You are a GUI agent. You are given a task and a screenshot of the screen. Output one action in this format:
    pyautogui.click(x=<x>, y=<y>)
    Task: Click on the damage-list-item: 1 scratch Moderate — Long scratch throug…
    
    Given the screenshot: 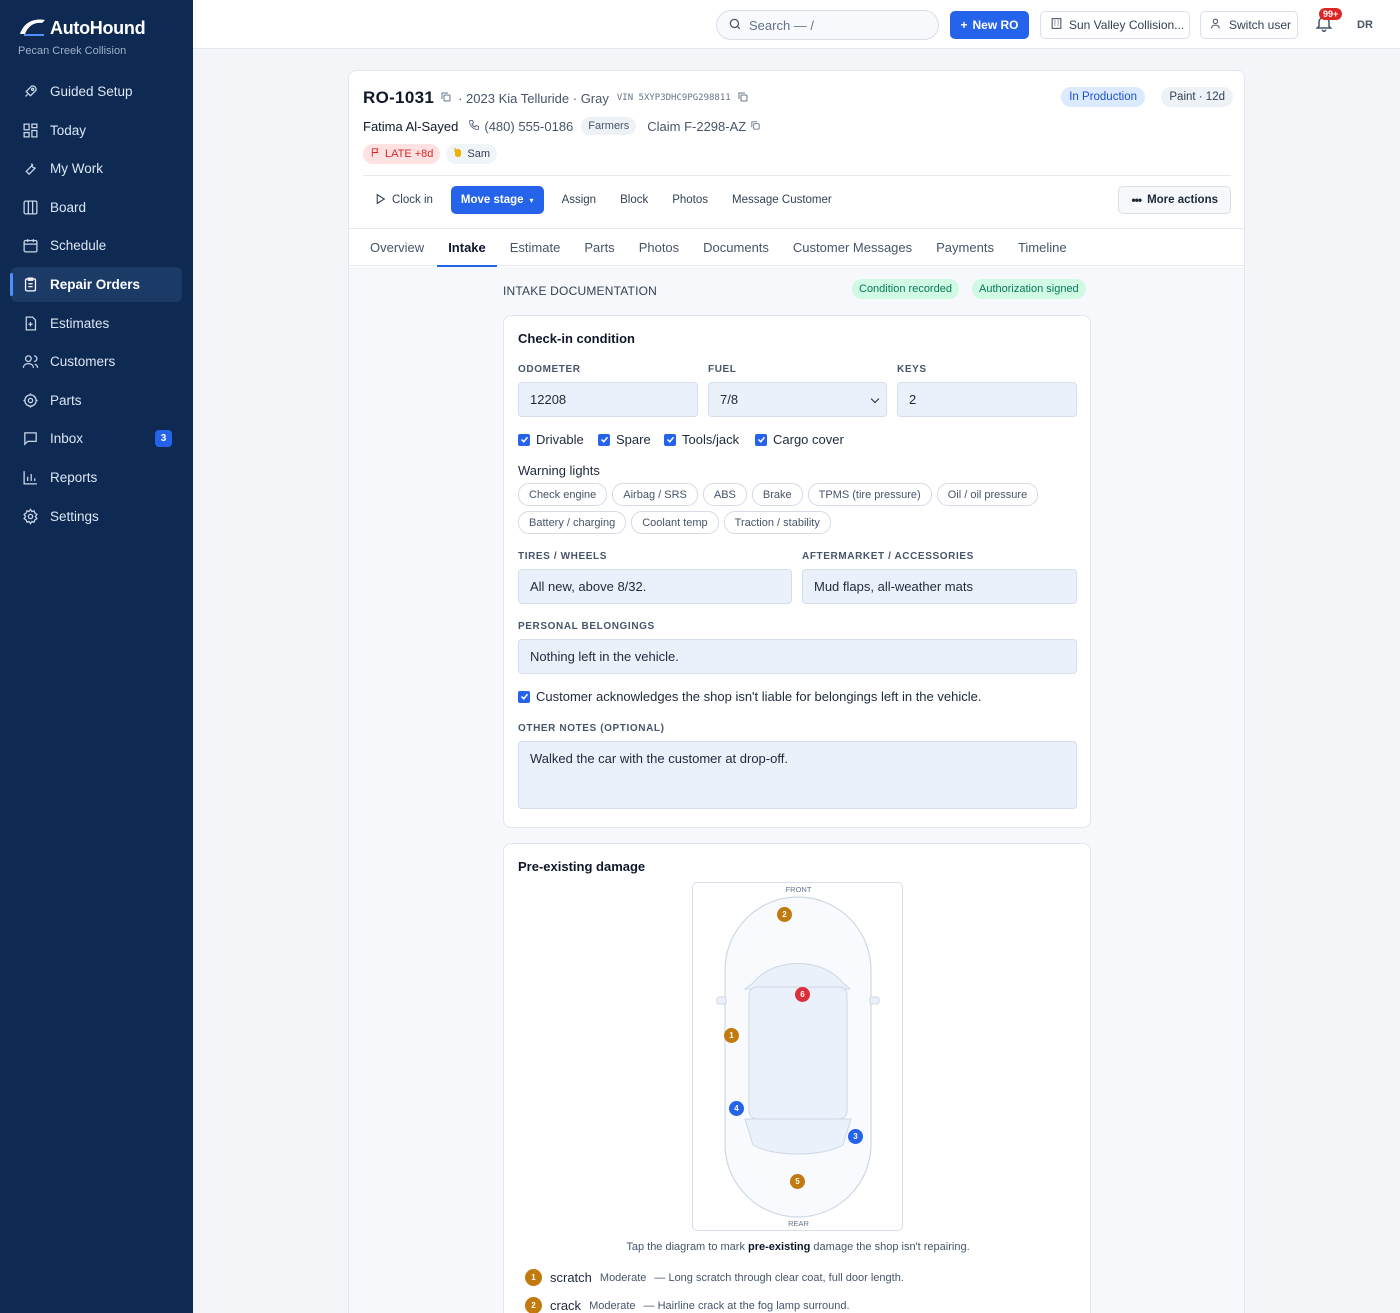 What is the action you would take?
    pyautogui.click(x=714, y=1277)
    